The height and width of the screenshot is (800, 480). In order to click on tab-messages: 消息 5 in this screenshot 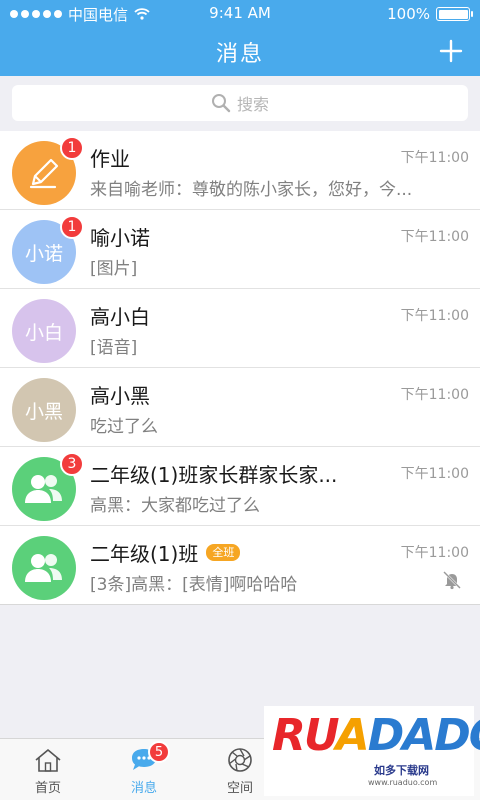, I will do `click(144, 769)`.